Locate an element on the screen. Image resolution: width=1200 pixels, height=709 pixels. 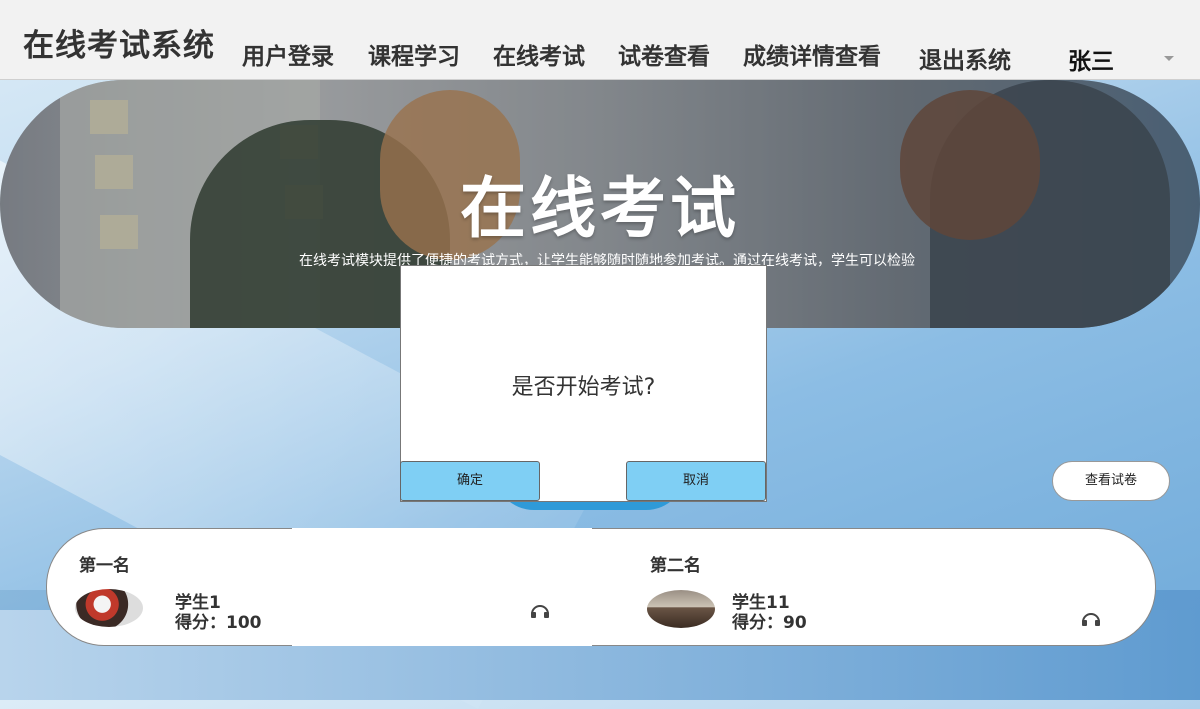
nav-item-online-exam: 在线考试 is located at coordinates (539, 54).